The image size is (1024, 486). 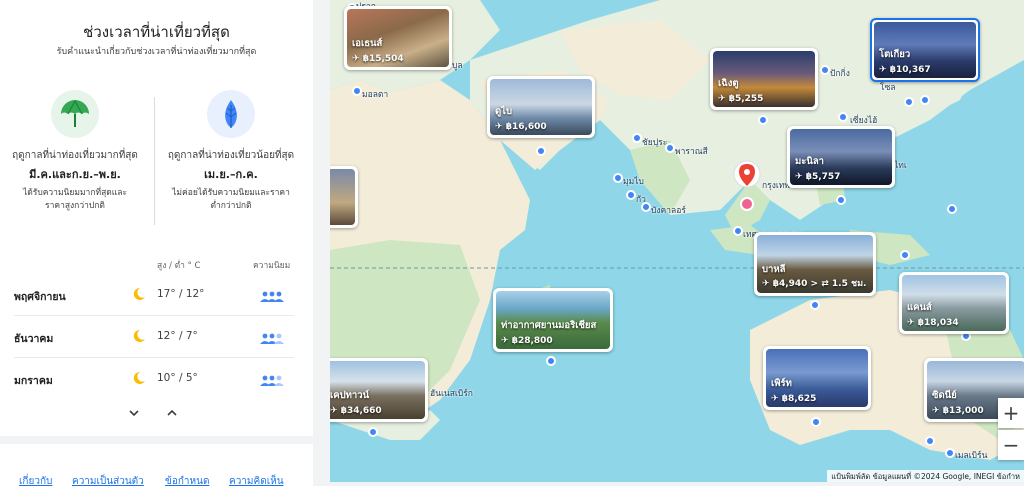 I want to click on destination-price: ✈ ฿15,504, so click(x=378, y=59).